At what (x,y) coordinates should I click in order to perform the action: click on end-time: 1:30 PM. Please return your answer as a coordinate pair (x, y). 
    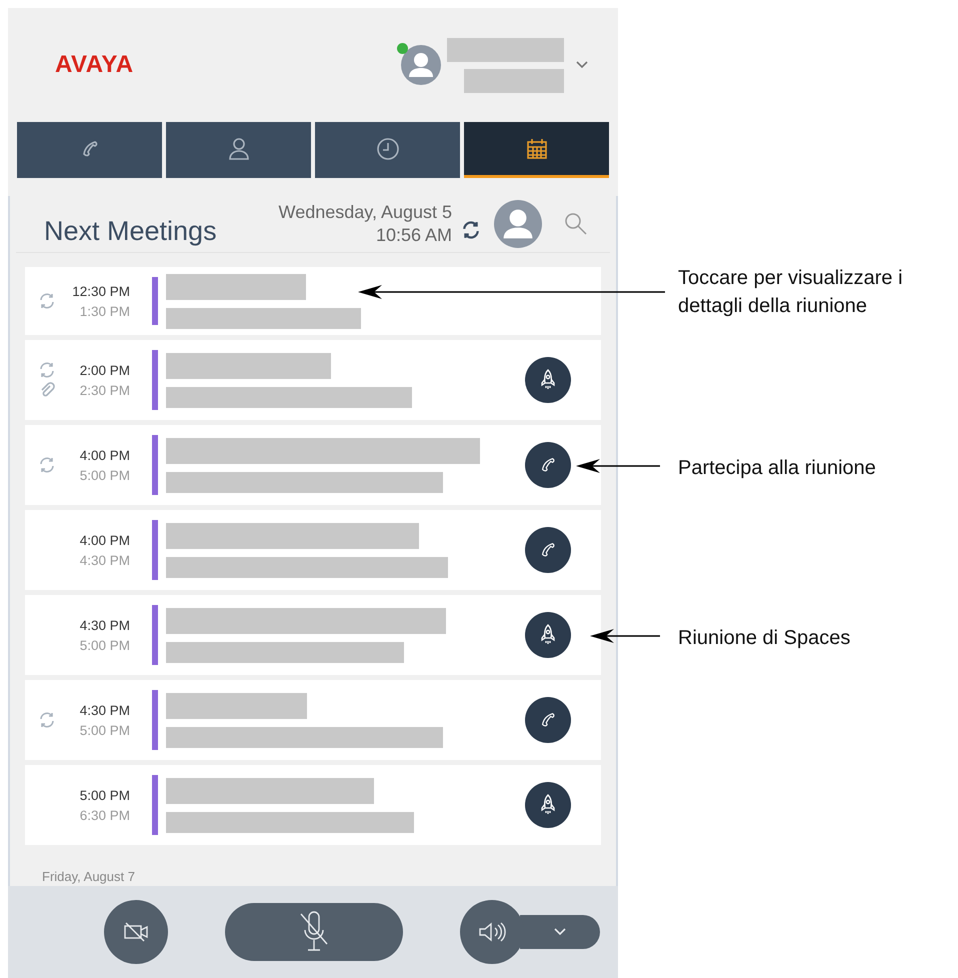
    Looking at the image, I should click on (105, 311).